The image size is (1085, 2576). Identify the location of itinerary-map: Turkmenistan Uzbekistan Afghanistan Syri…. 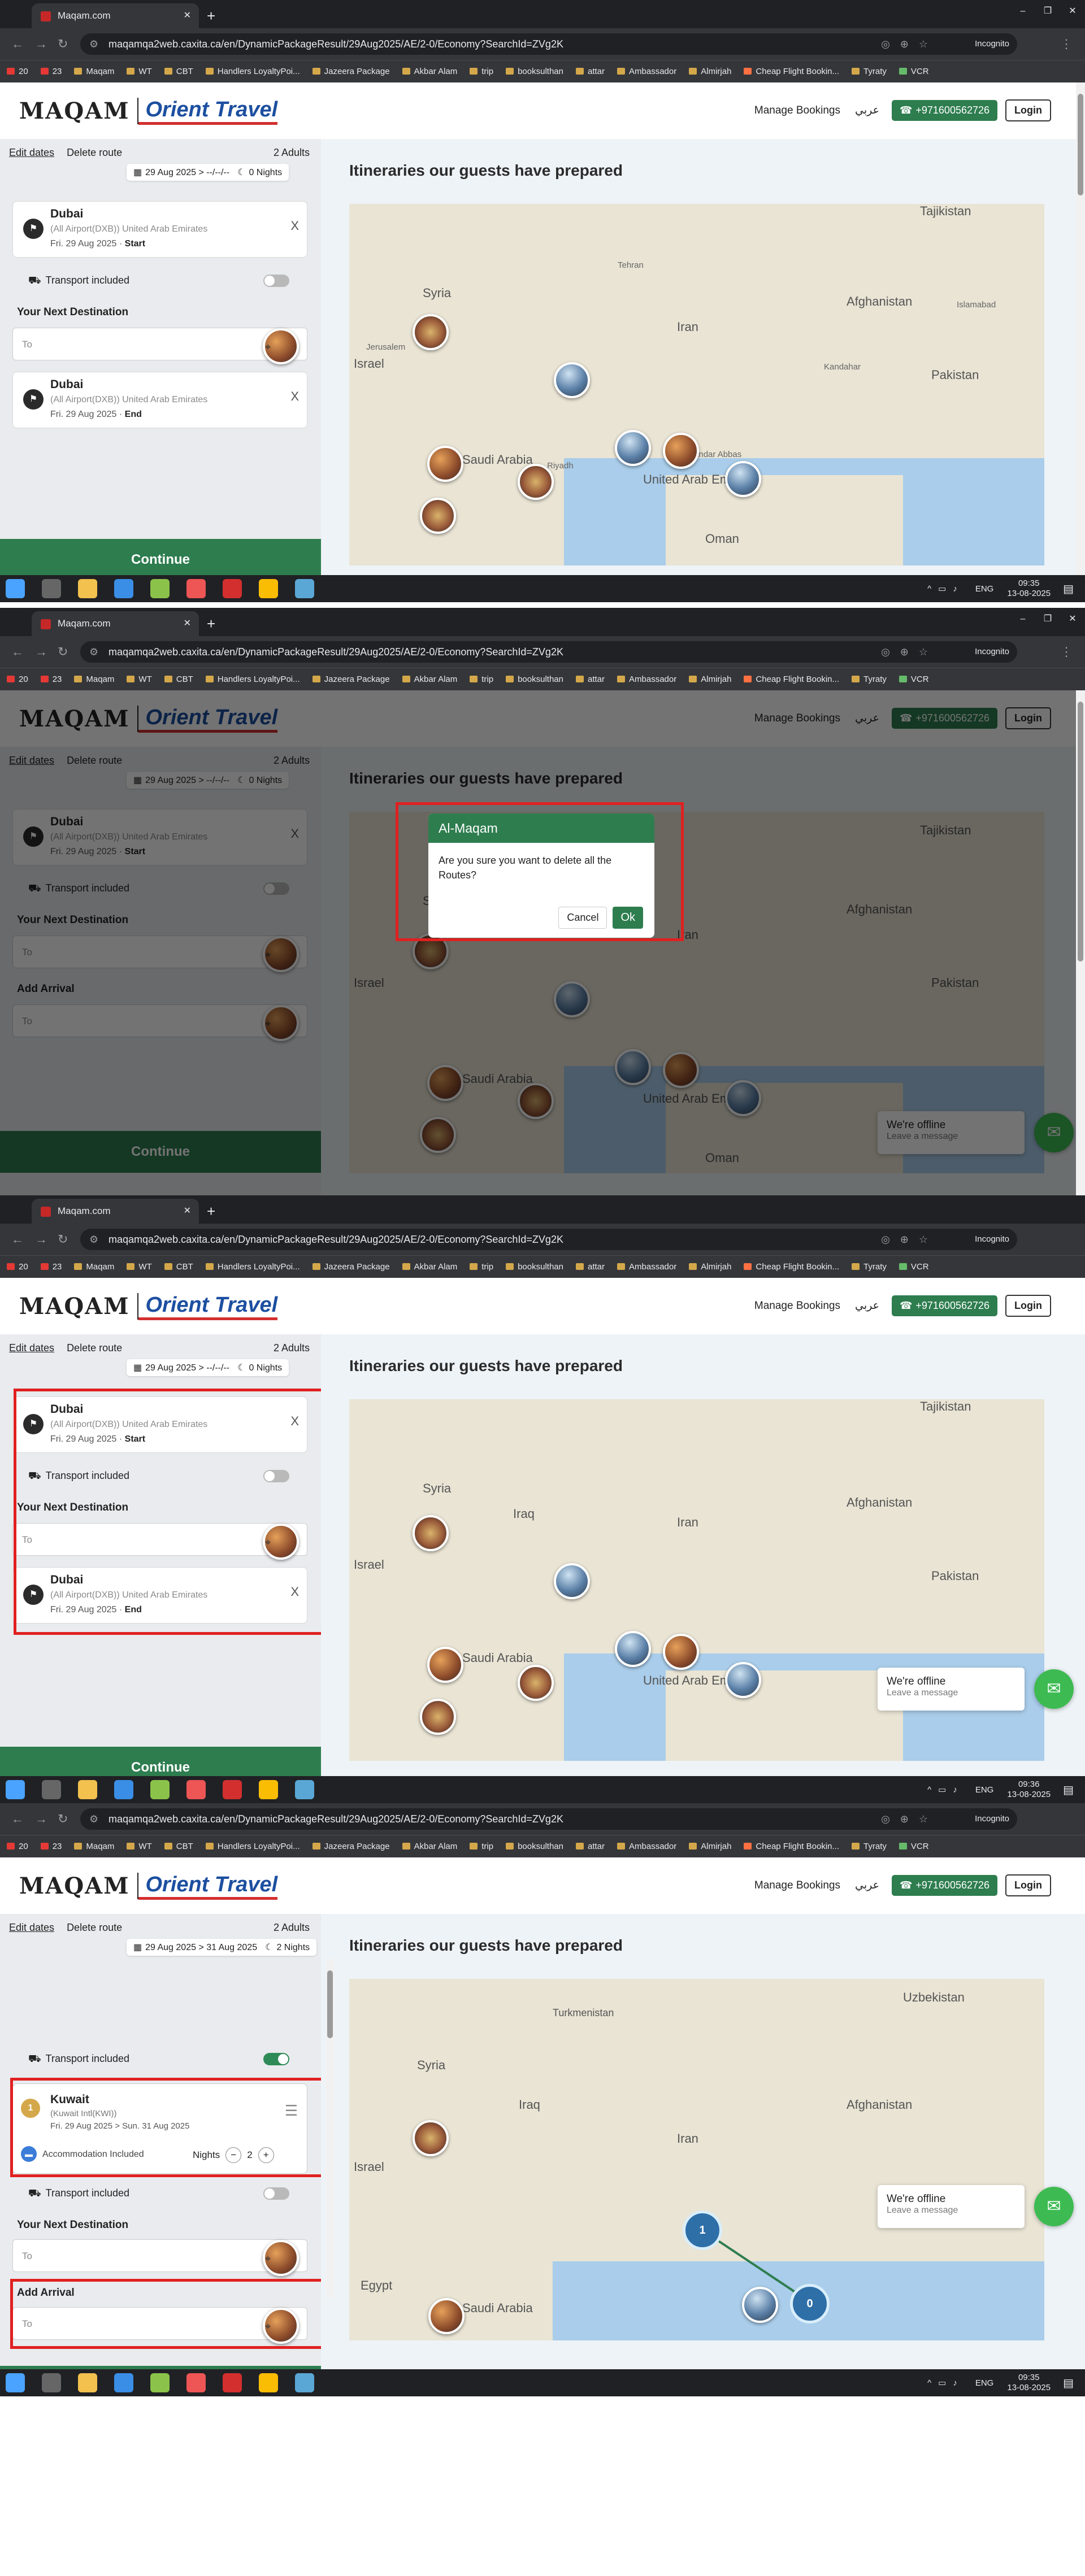
(696, 2159).